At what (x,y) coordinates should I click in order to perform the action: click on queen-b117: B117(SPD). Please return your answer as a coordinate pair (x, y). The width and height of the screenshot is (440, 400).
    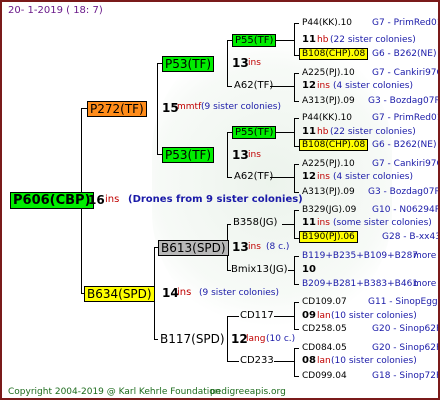
    Looking at the image, I should click on (192, 339).